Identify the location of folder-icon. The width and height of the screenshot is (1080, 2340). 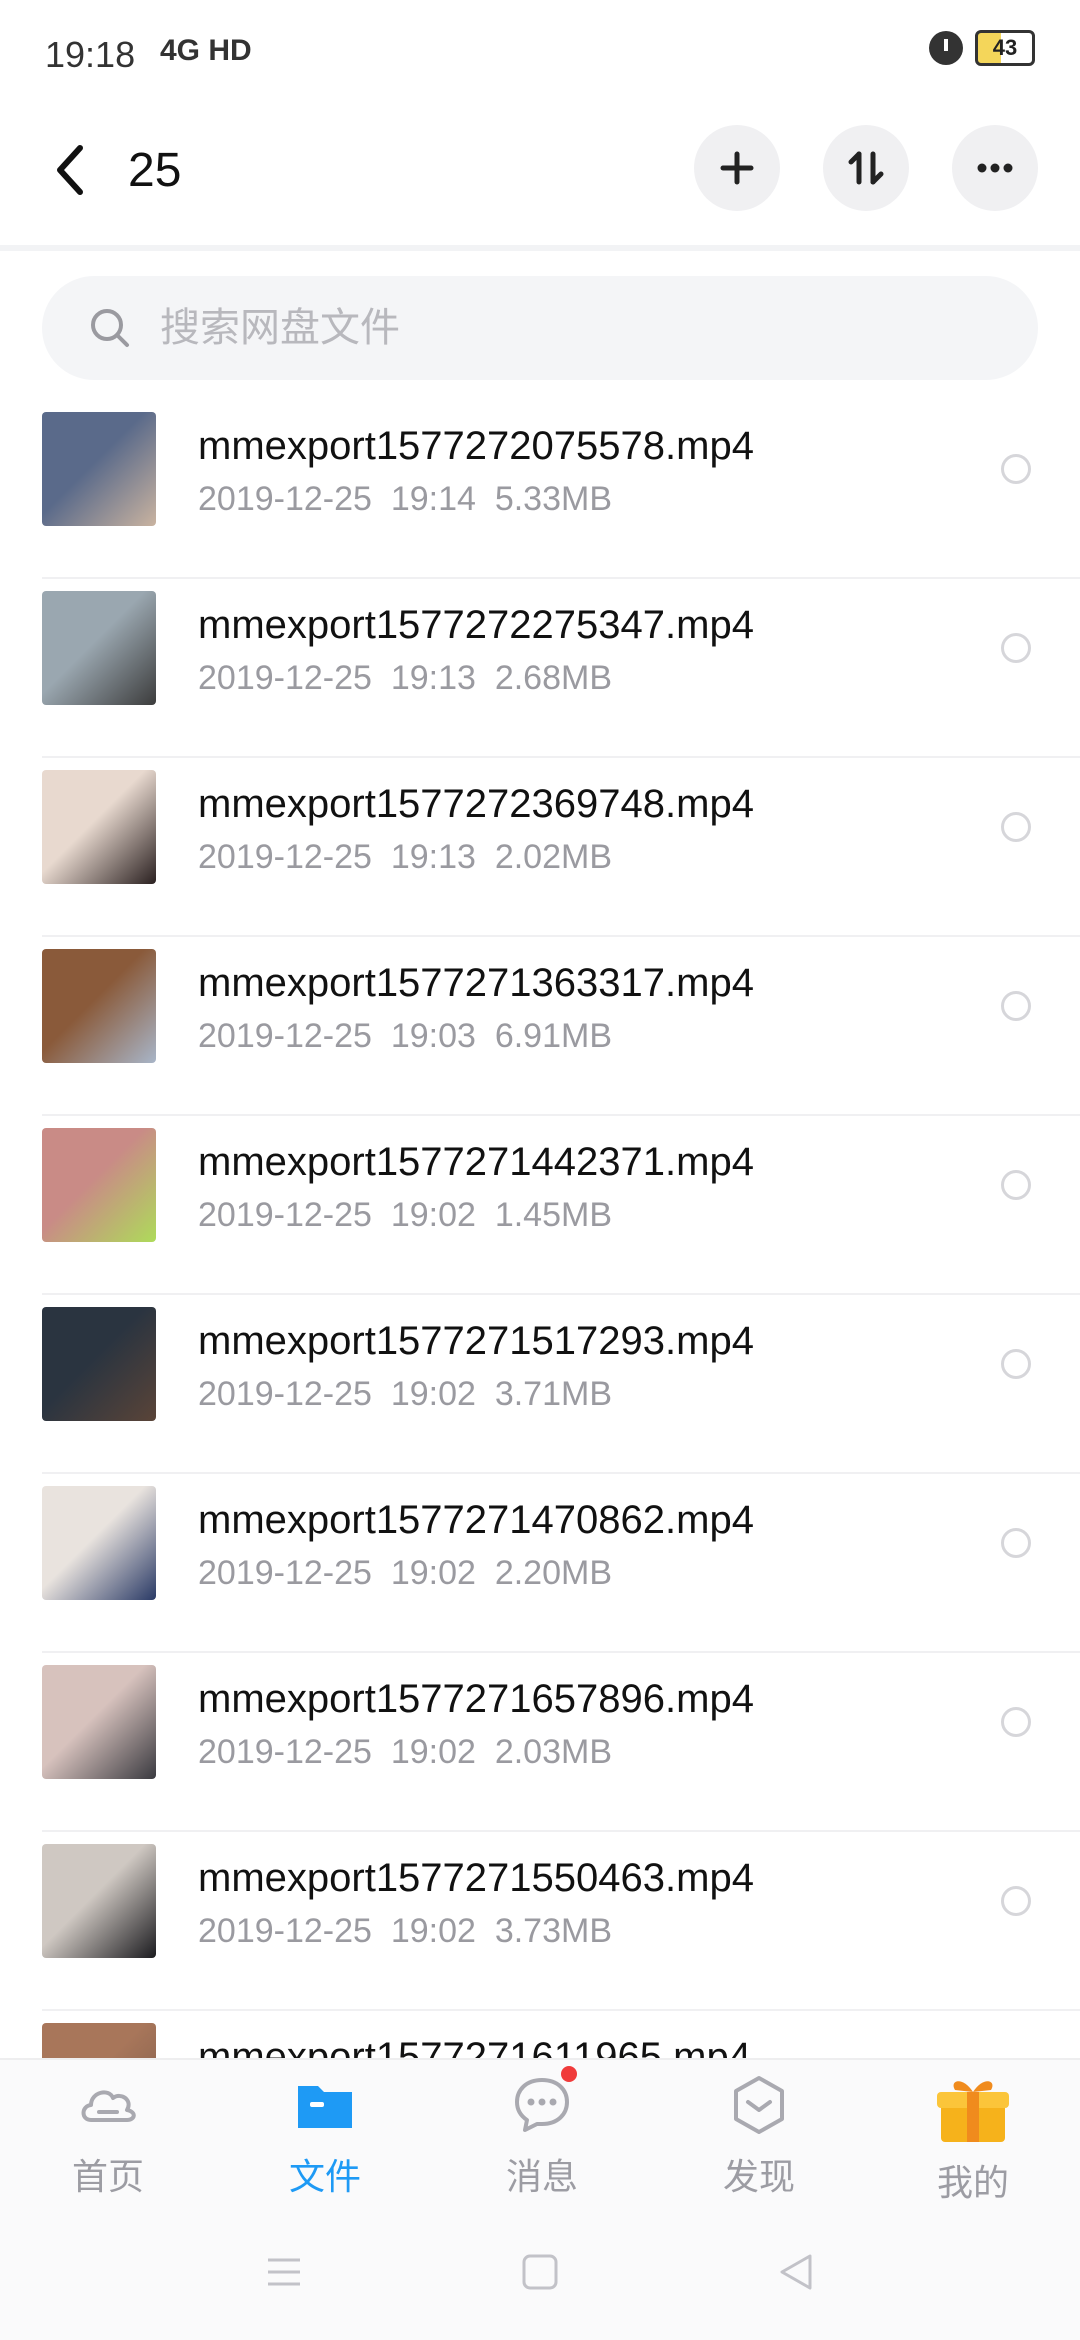
(325, 2105).